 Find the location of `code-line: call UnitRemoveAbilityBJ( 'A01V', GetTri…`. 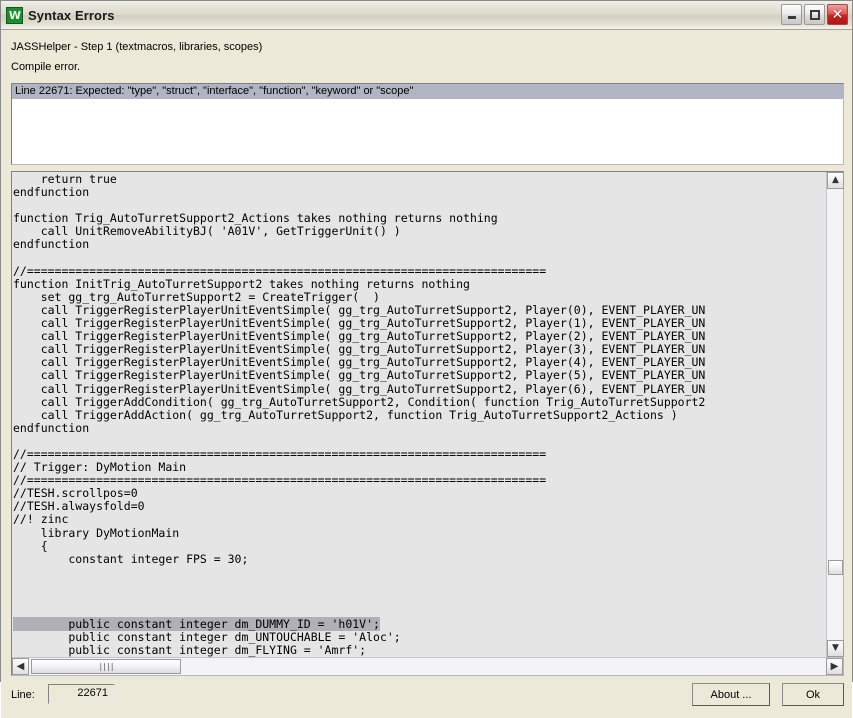

code-line: call UnitRemoveAbilityBJ( 'A01V', GetTri… is located at coordinates (207, 231).